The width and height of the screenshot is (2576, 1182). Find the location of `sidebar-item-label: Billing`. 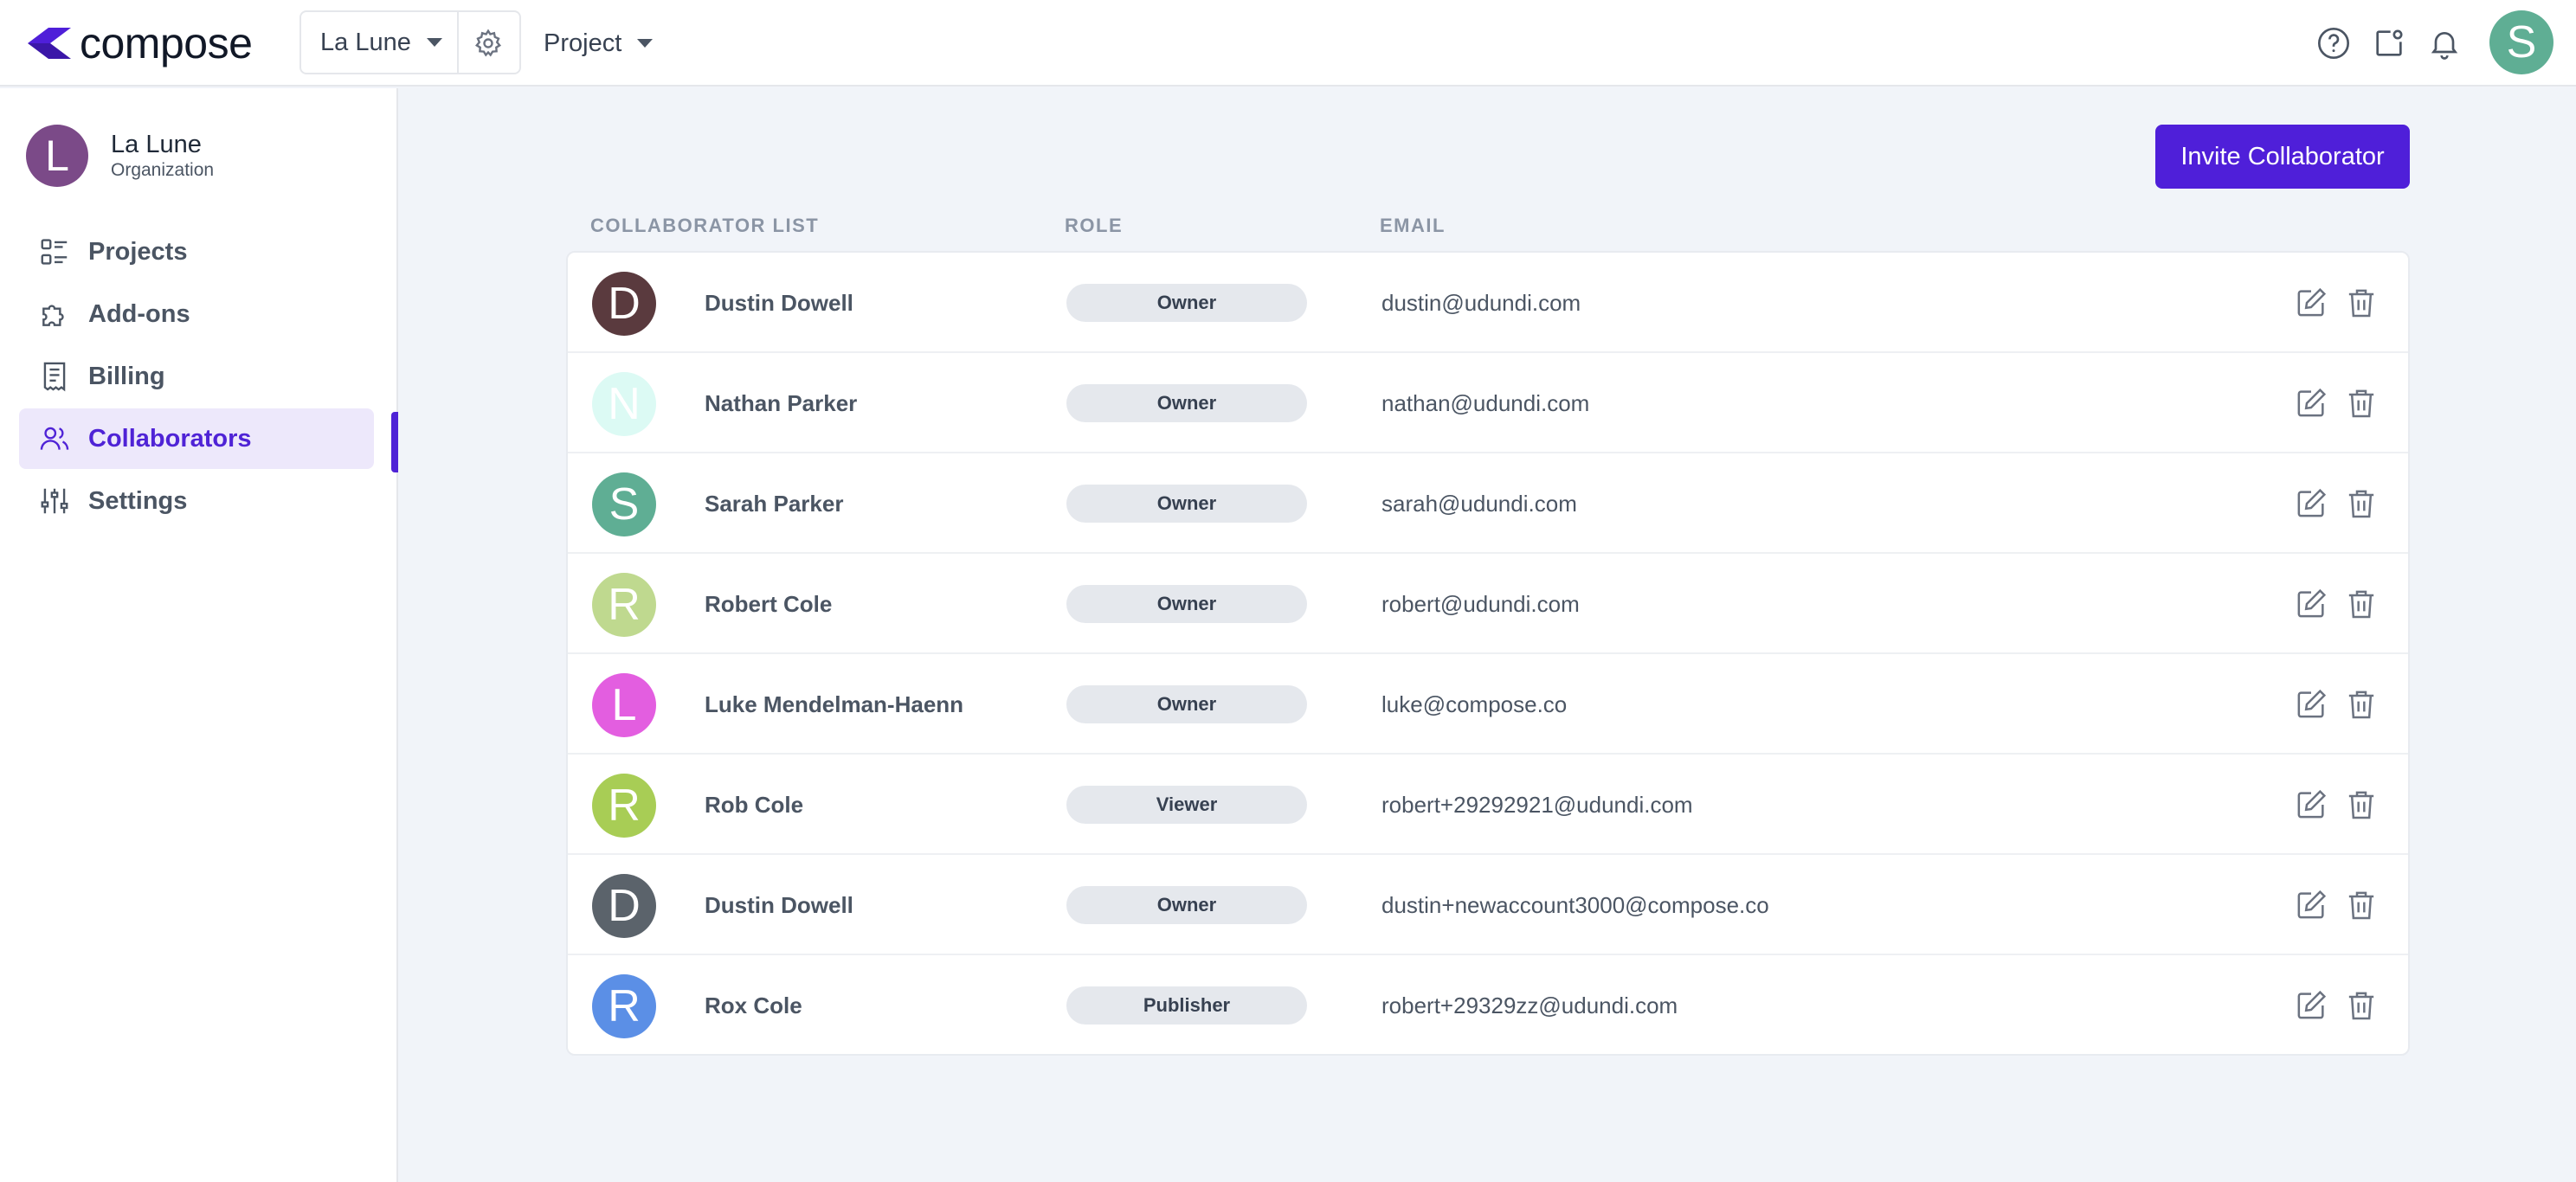

sidebar-item-label: Billing is located at coordinates (126, 376).